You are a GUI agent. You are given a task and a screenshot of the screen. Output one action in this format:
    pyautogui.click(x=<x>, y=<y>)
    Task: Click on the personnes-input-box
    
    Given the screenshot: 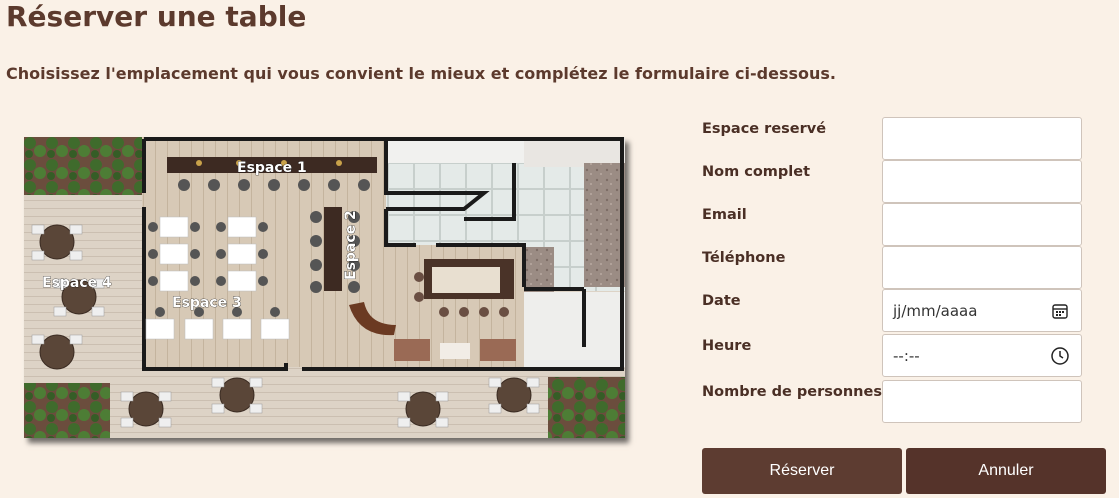 What is the action you would take?
    pyautogui.click(x=982, y=401)
    